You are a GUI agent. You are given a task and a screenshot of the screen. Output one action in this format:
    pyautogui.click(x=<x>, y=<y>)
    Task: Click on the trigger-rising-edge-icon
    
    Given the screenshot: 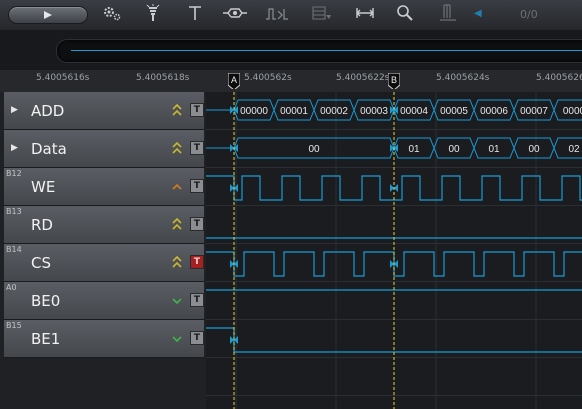 What is the action you would take?
    pyautogui.click(x=177, y=186)
    